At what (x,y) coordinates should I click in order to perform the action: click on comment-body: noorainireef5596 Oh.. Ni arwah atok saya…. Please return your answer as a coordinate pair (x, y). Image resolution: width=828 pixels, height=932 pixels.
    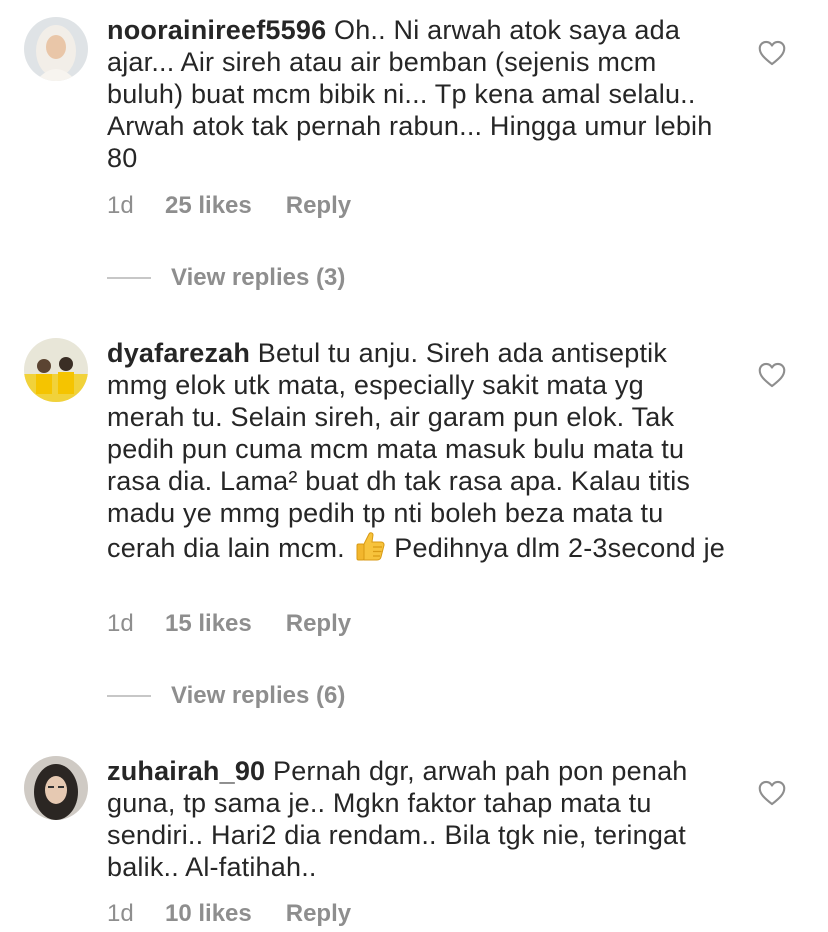
    Looking at the image, I should click on (417, 94).